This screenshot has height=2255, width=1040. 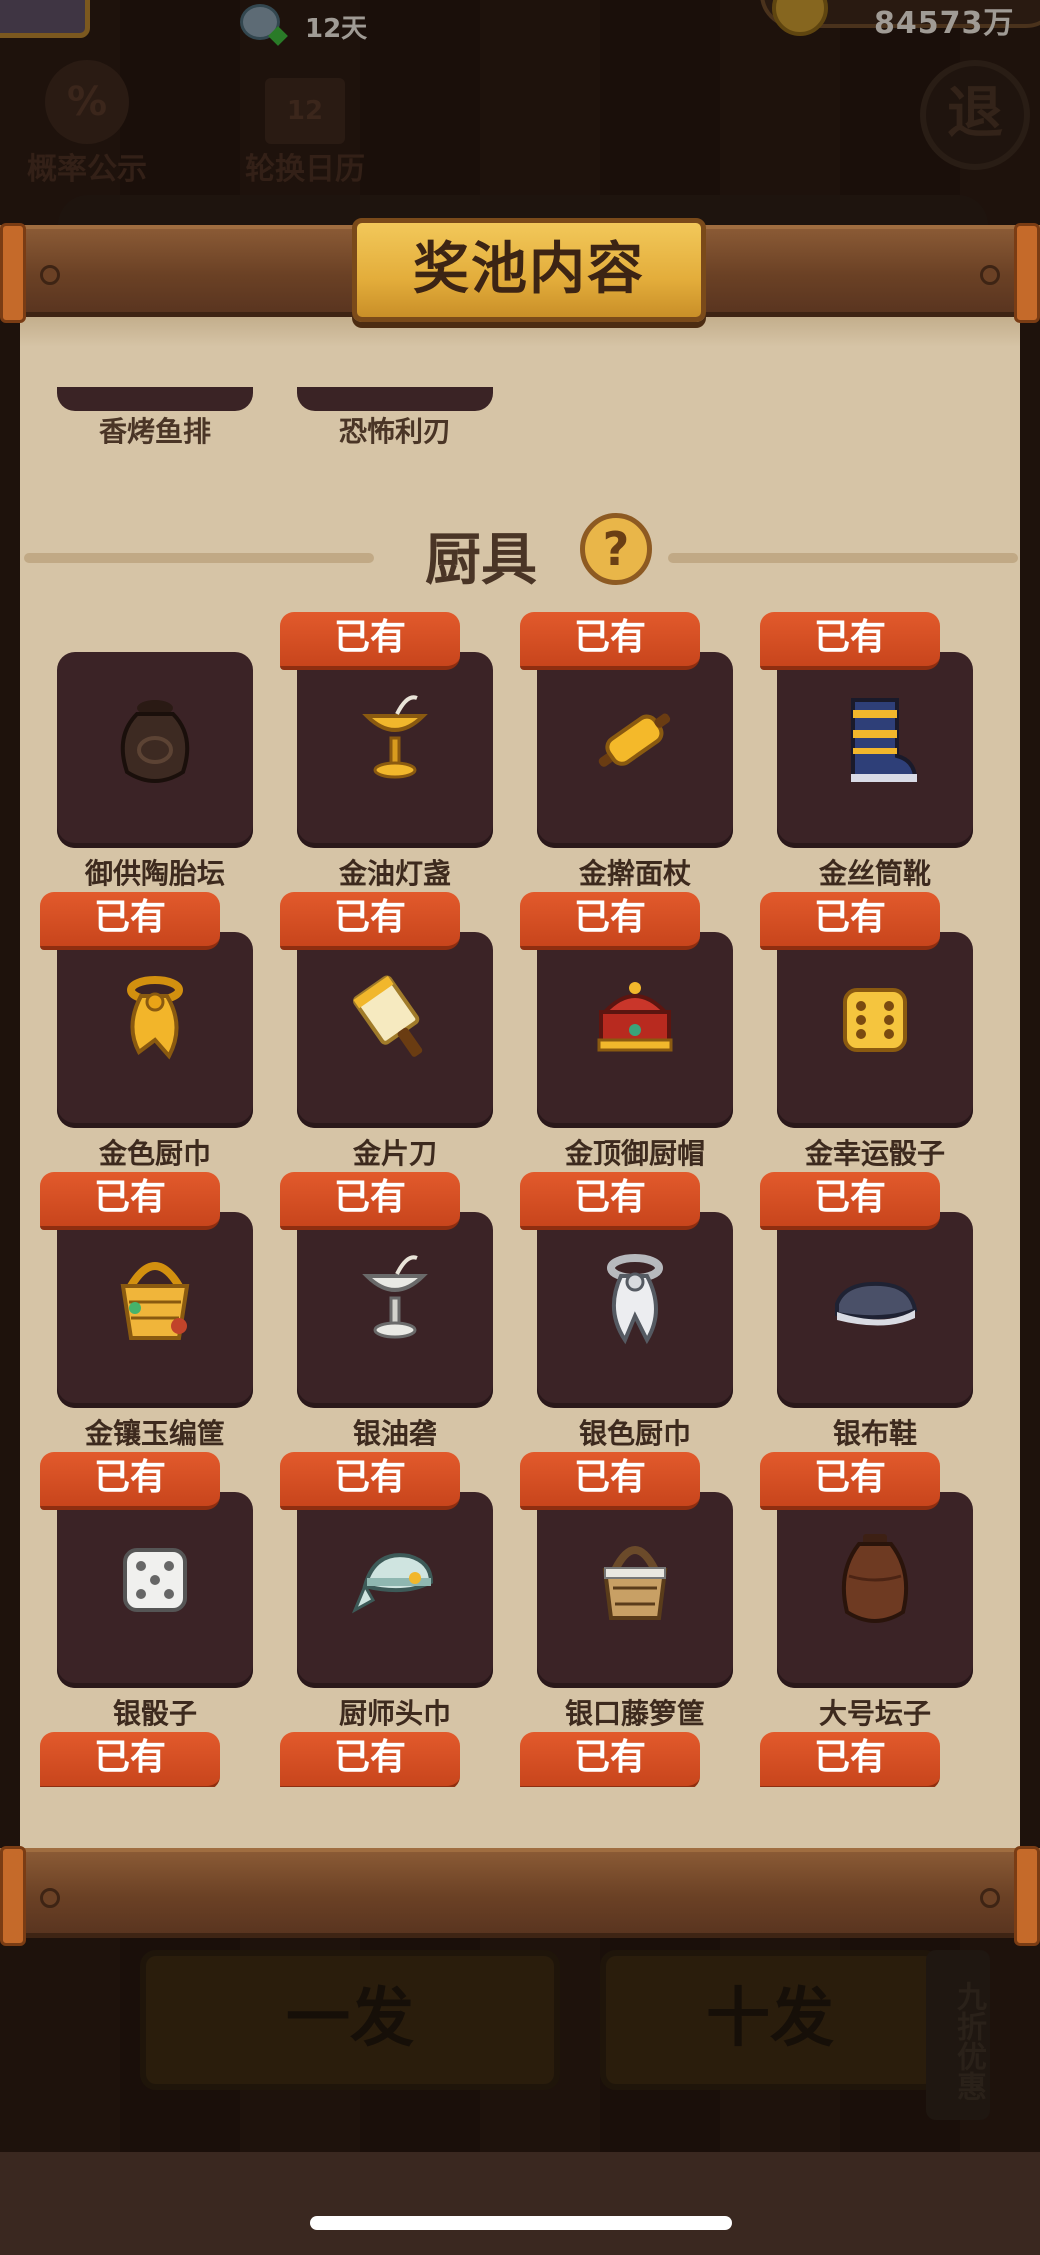 What do you see at coordinates (155, 741) in the screenshot?
I see `clay-jar-icon` at bounding box center [155, 741].